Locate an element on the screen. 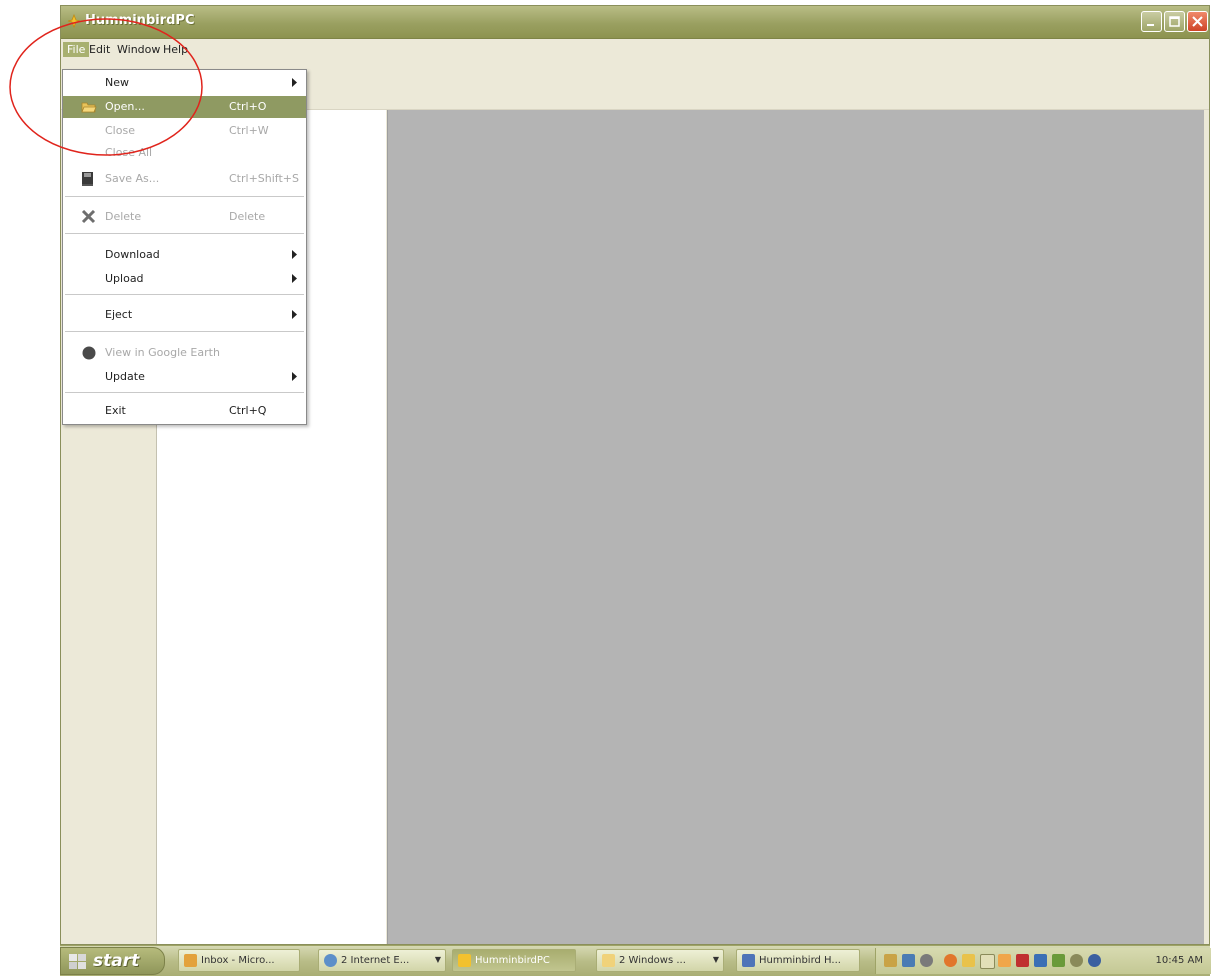 The image size is (1212, 976). menu-bar: File Edit Window Help is located at coordinates (635, 50).